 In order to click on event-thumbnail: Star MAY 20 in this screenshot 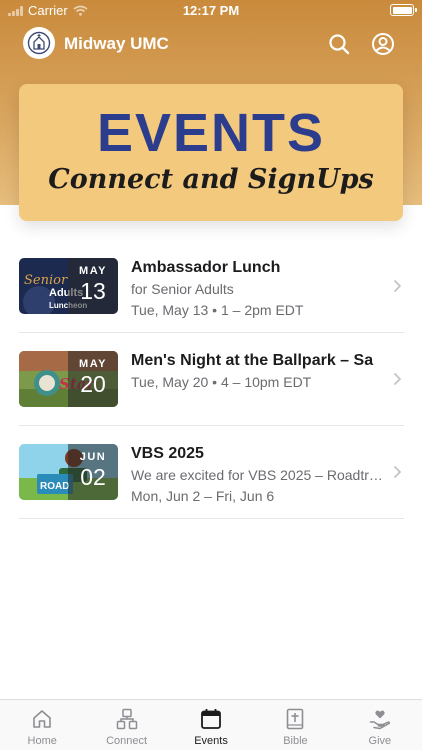, I will do `click(68, 379)`.